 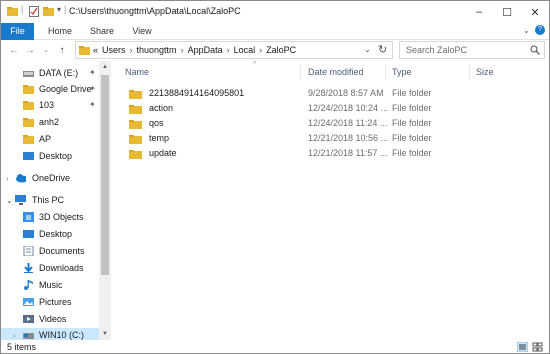 I want to click on music-icon, so click(x=28, y=285).